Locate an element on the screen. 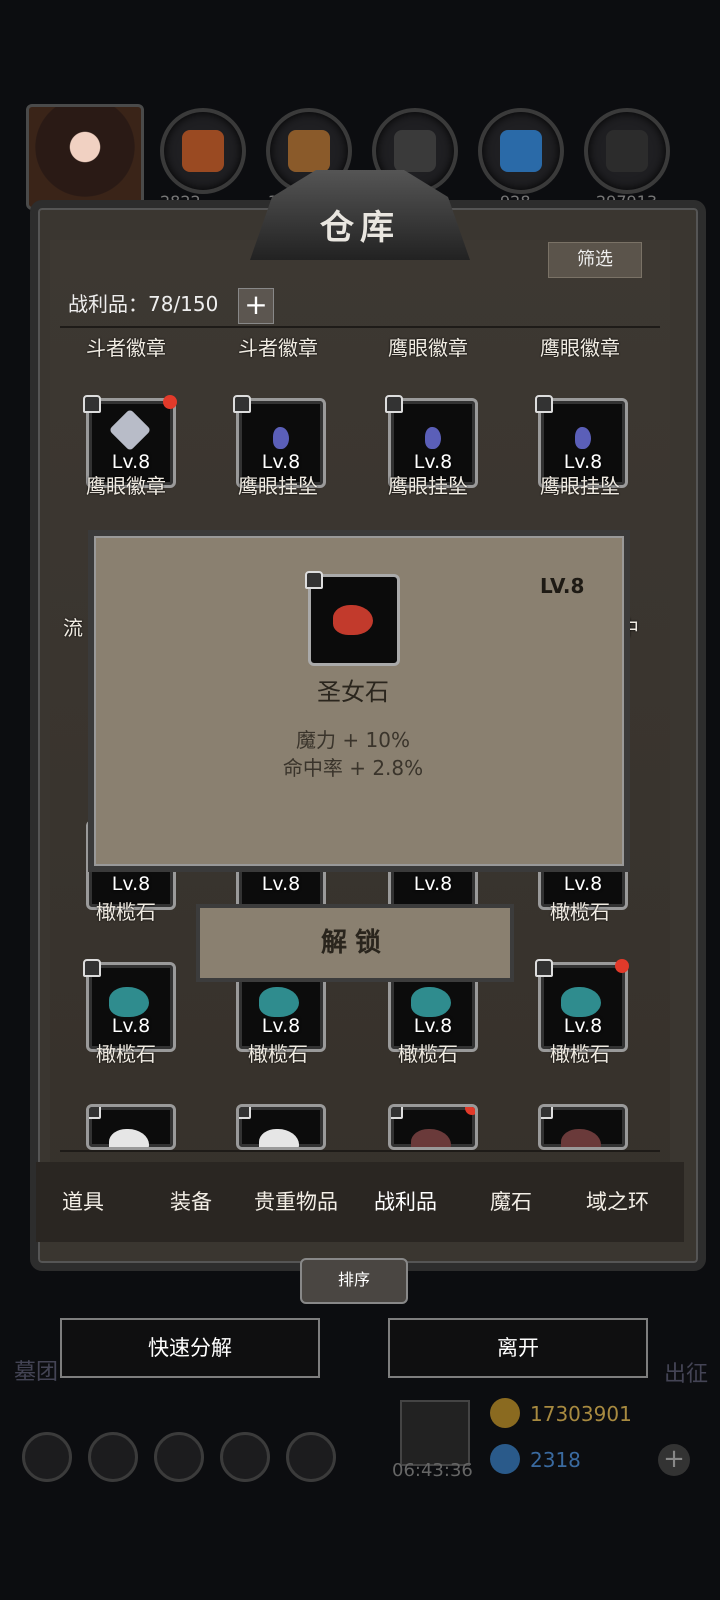 The height and width of the screenshot is (1600, 720). crystal-resource-icon is located at coordinates (521, 151).